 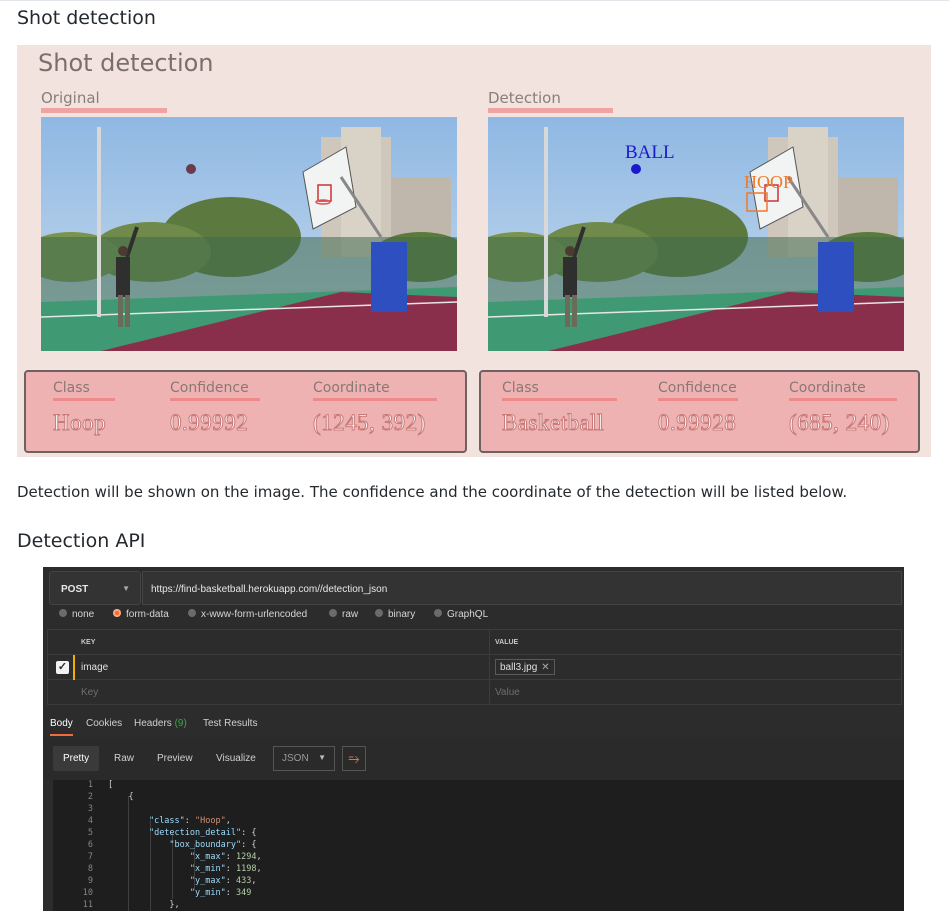 I want to click on code-line: 8 "x_min": 1198,, so click(x=174, y=869).